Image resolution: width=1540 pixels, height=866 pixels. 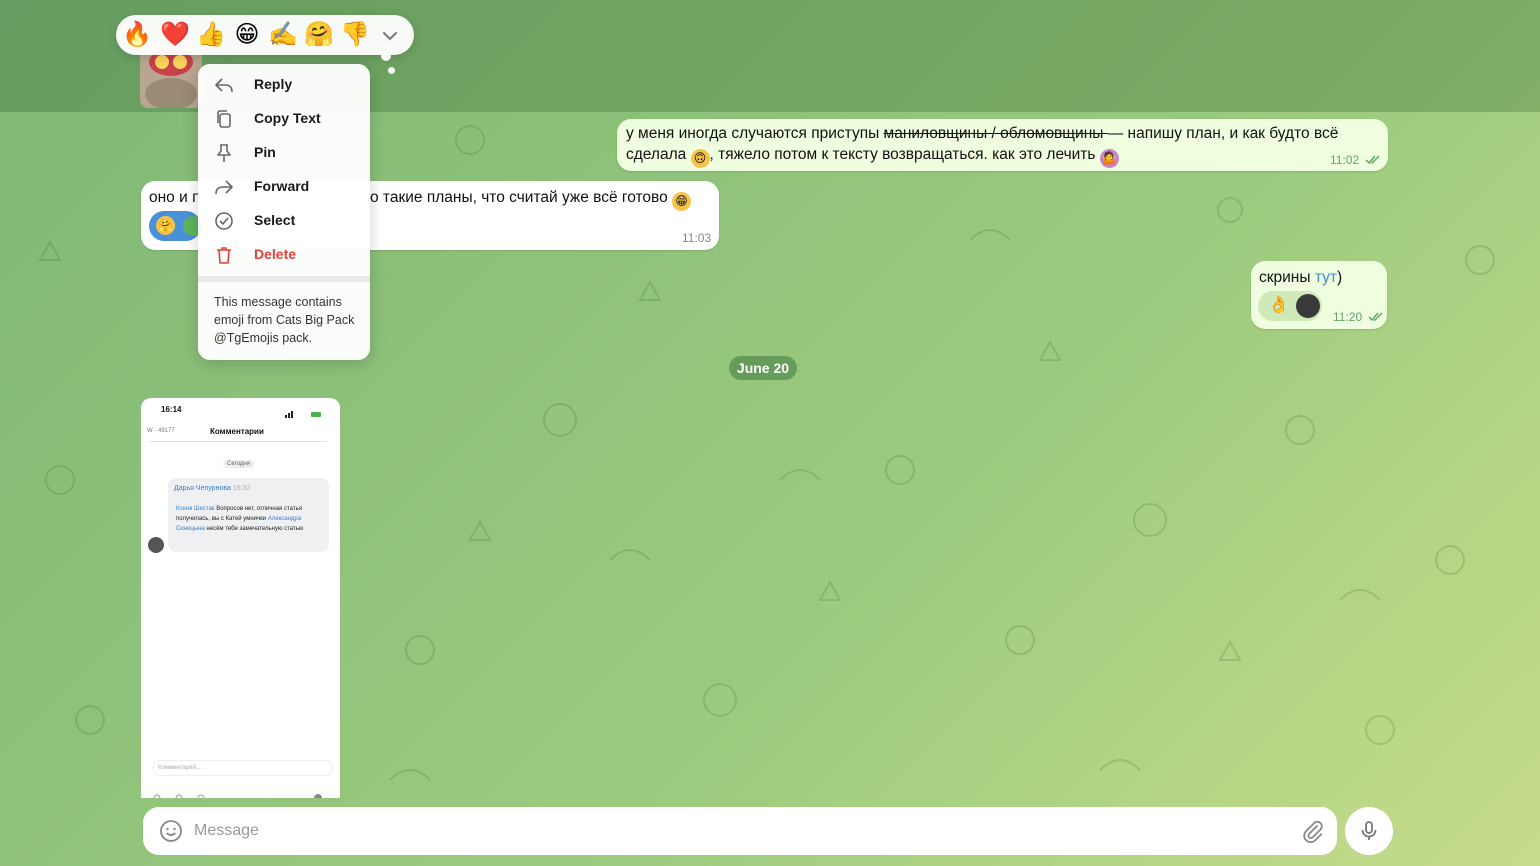 I want to click on message-time: 11:20, so click(x=1358, y=317).